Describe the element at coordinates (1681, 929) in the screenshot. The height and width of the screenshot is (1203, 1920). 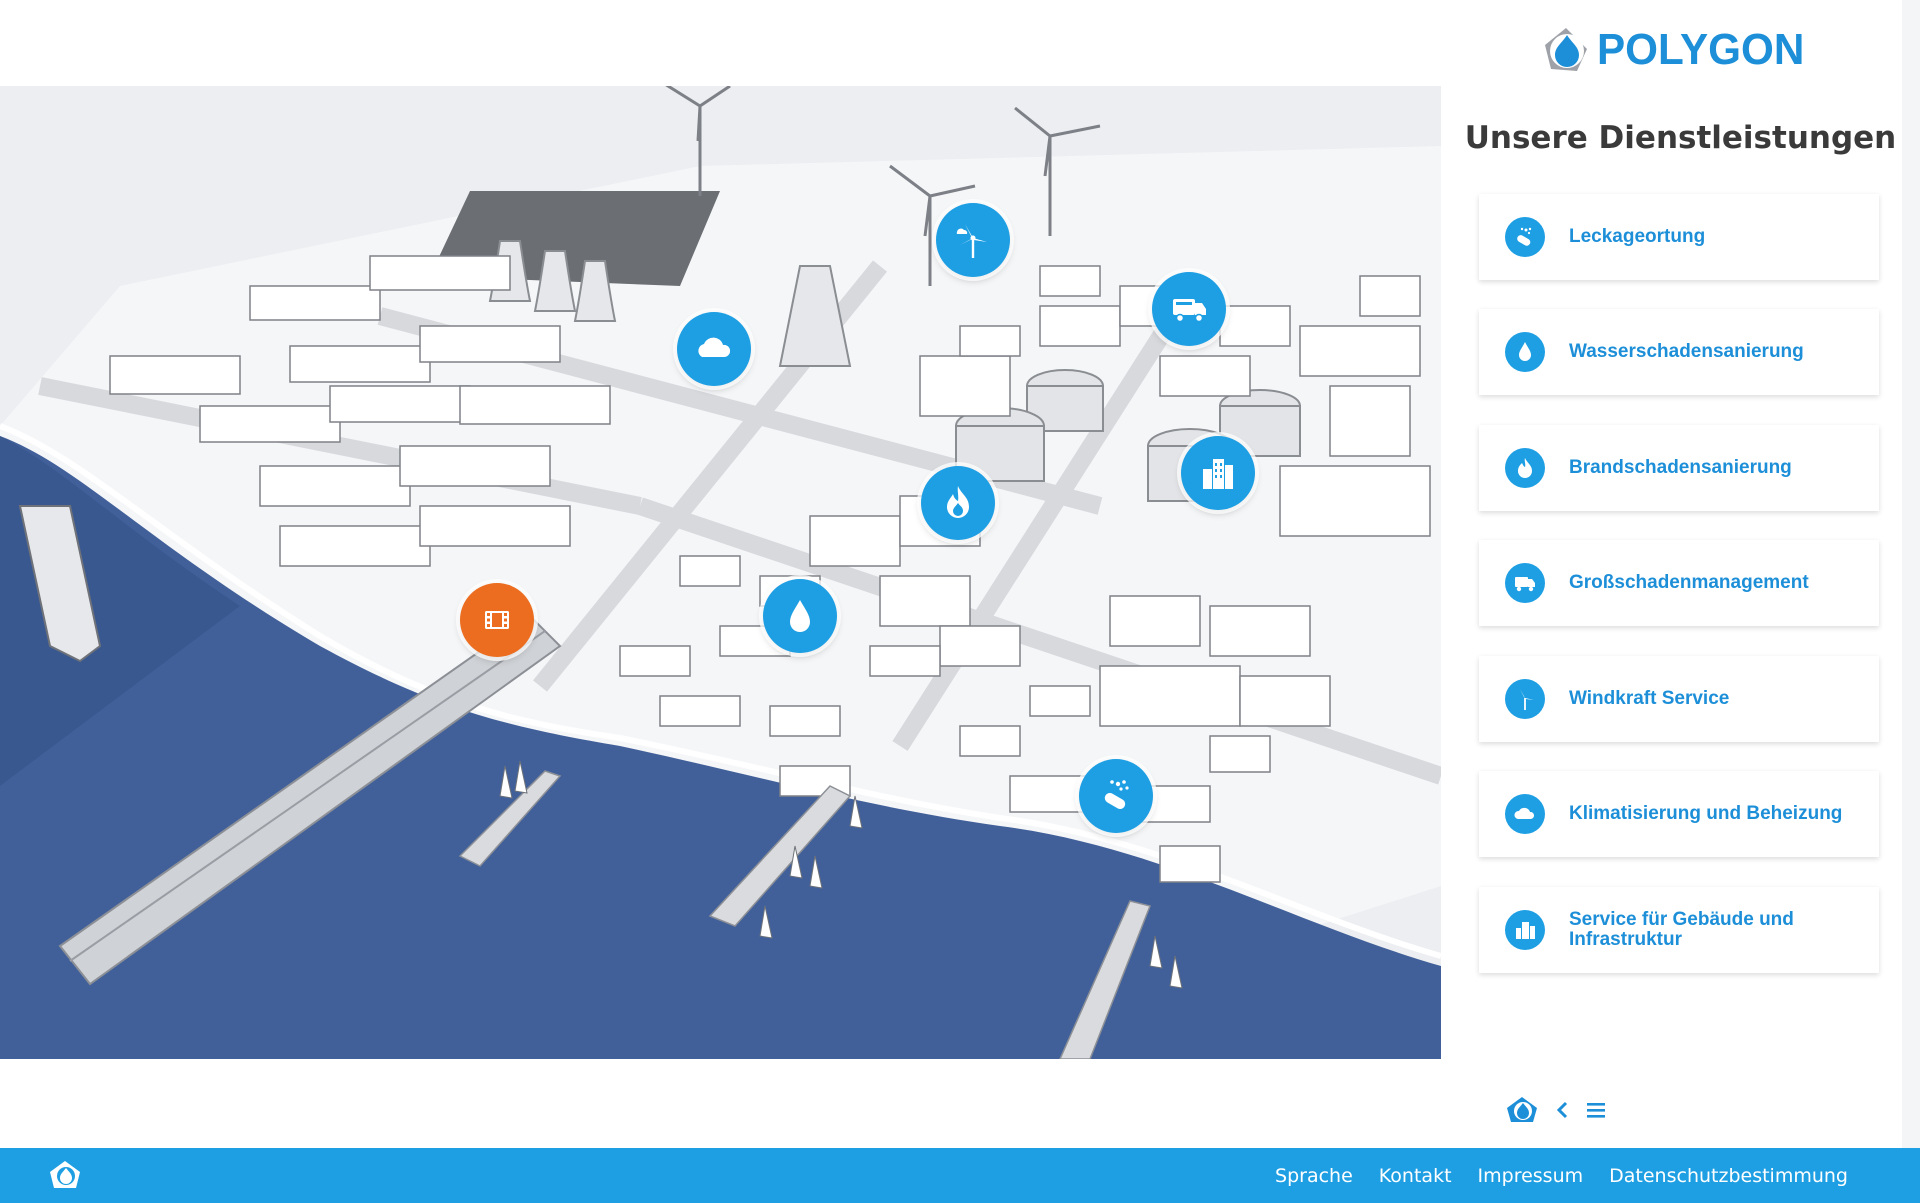
I see `service-label: Service für Gebäude und Infrastruktur` at that location.